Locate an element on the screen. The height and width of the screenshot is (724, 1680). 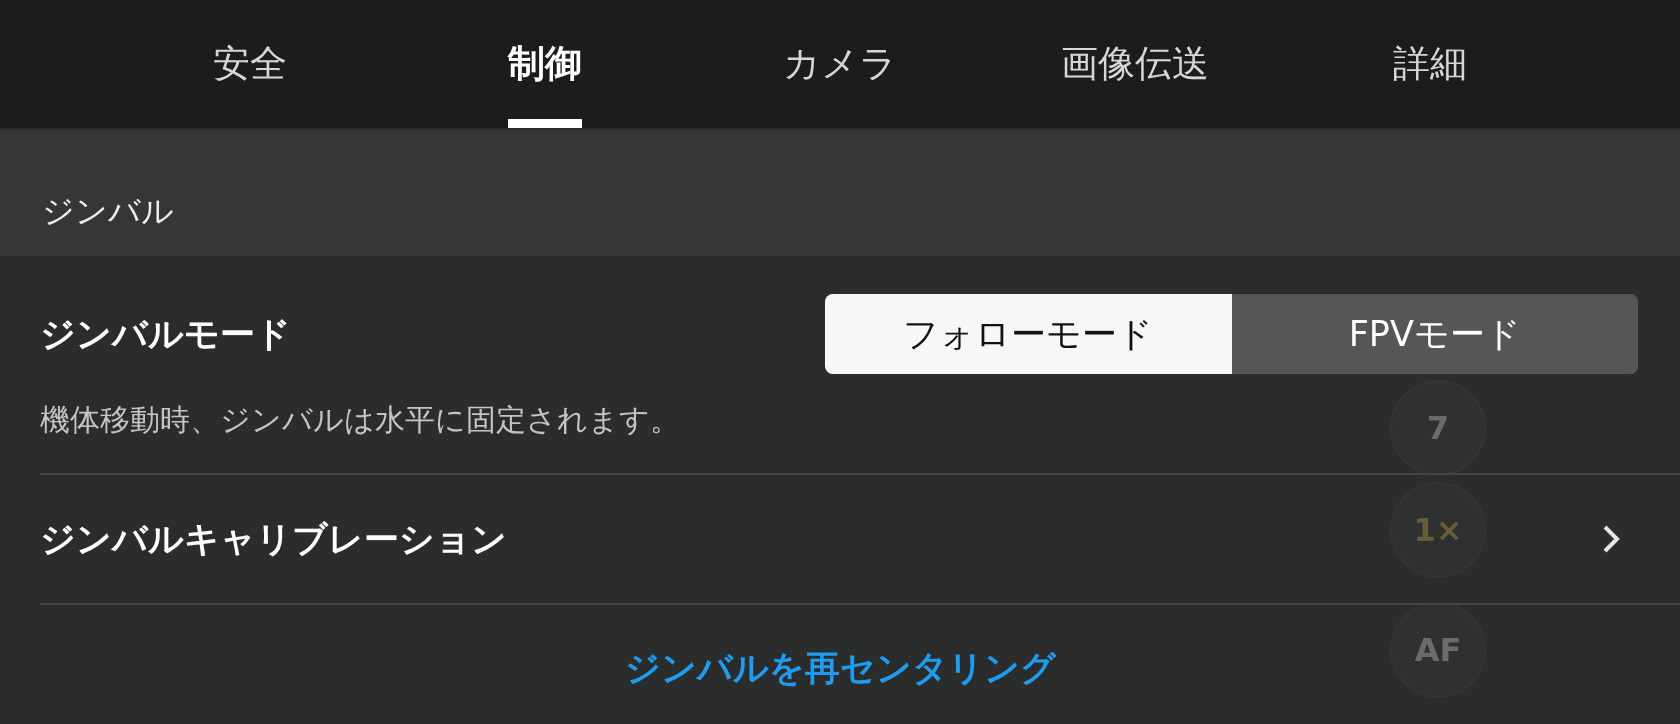
tab: 画像伝送 is located at coordinates (1135, 64).